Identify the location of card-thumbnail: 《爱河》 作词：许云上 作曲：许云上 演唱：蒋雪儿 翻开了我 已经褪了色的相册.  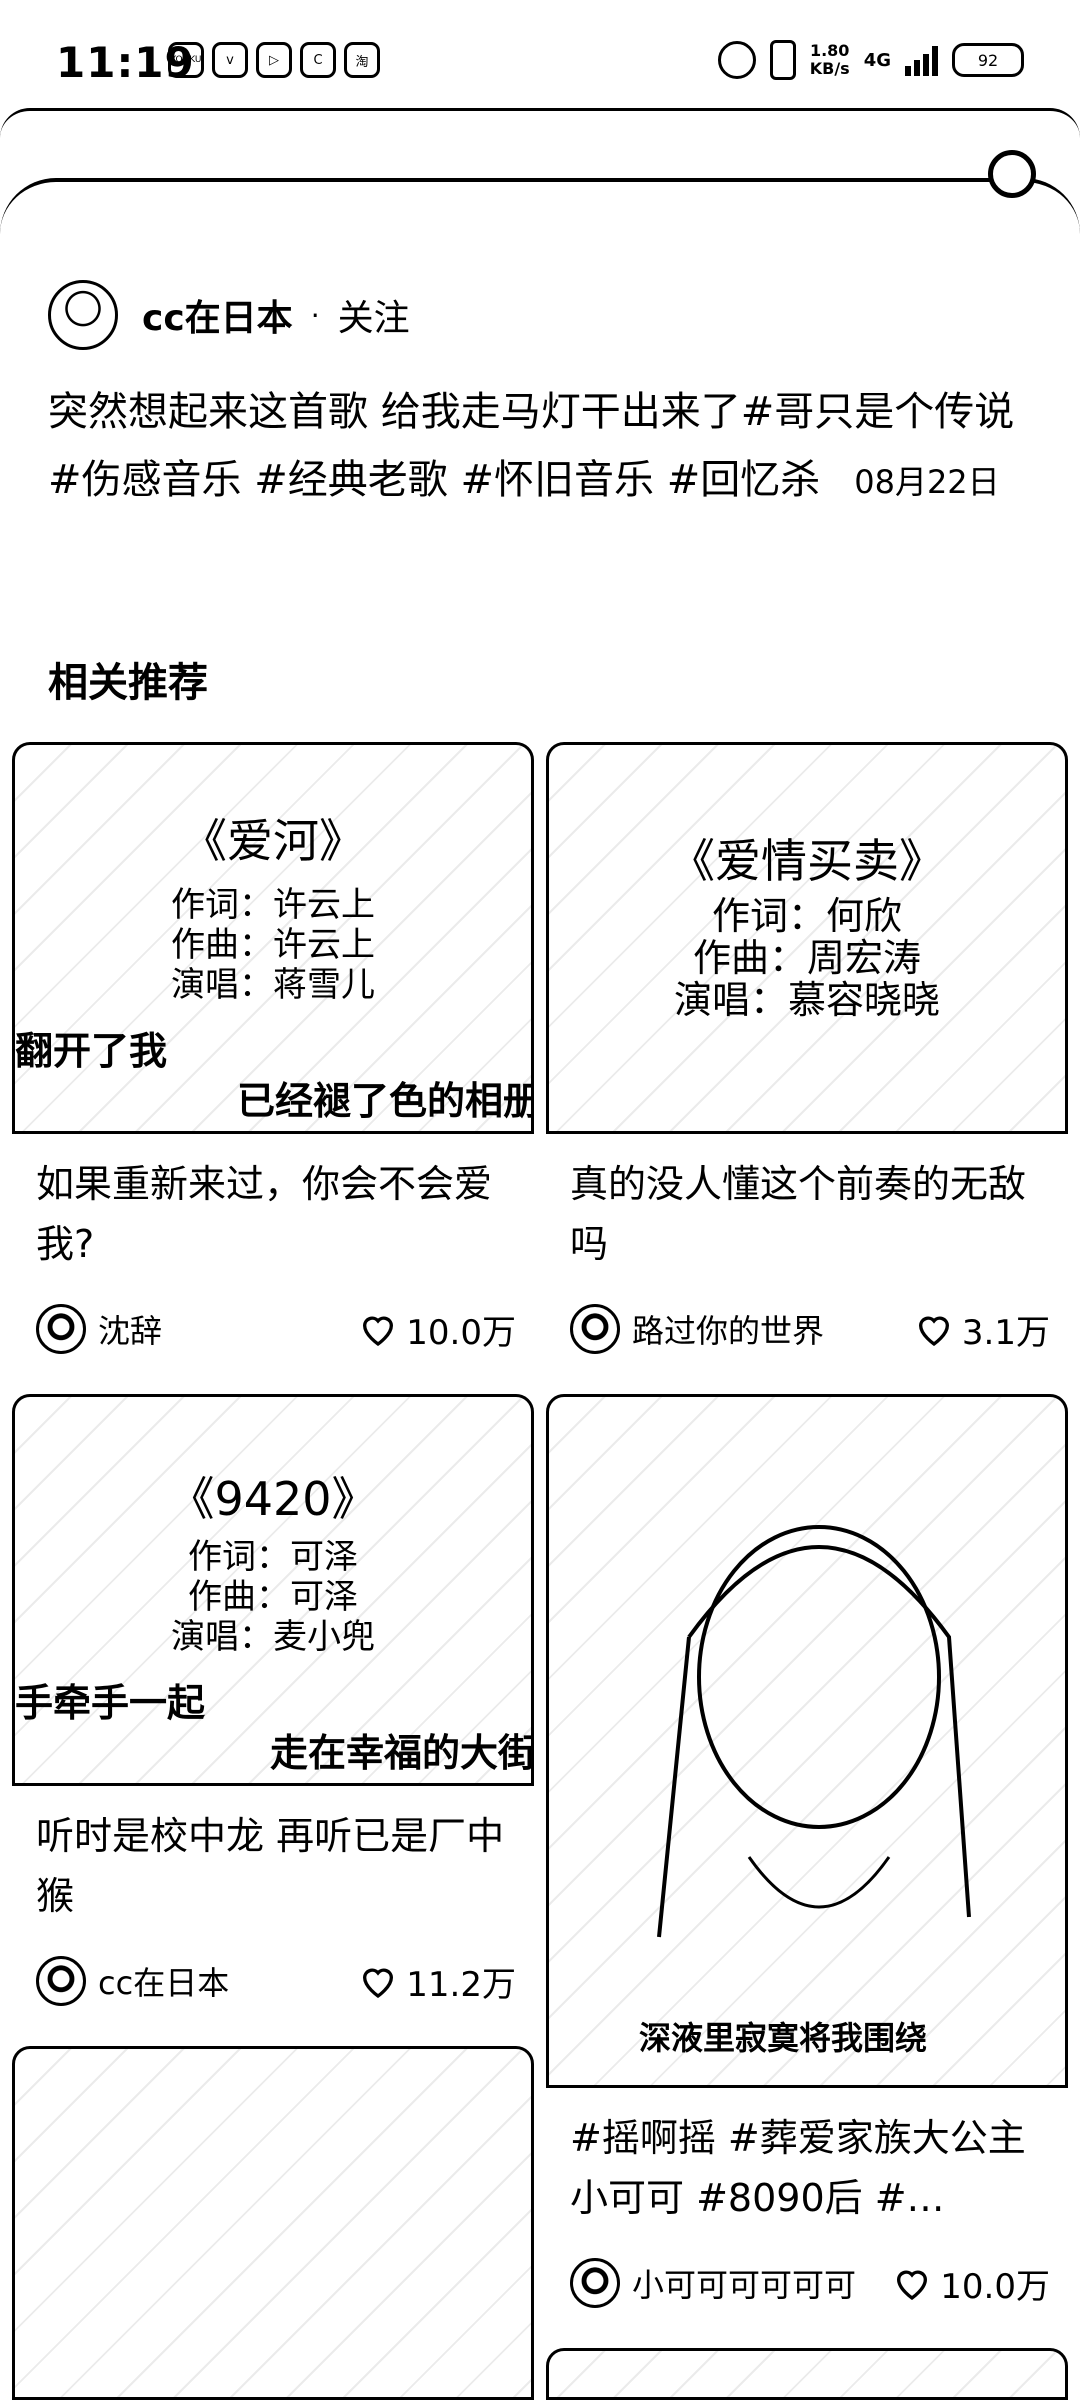
(273, 938).